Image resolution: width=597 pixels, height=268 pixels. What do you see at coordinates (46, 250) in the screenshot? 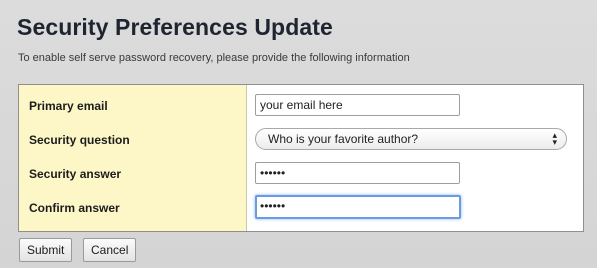
I see `submit-button: Submit` at bounding box center [46, 250].